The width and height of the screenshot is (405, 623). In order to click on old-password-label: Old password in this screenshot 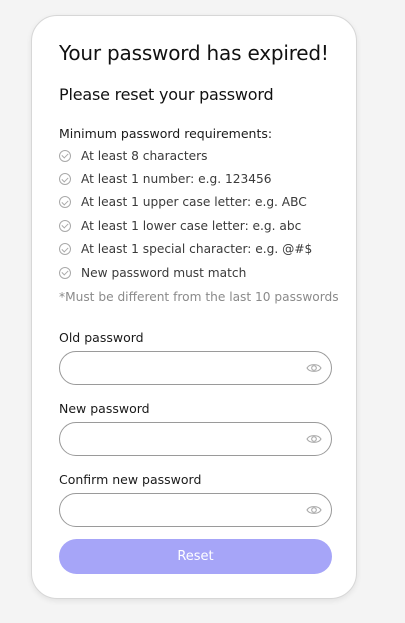, I will do `click(101, 337)`.